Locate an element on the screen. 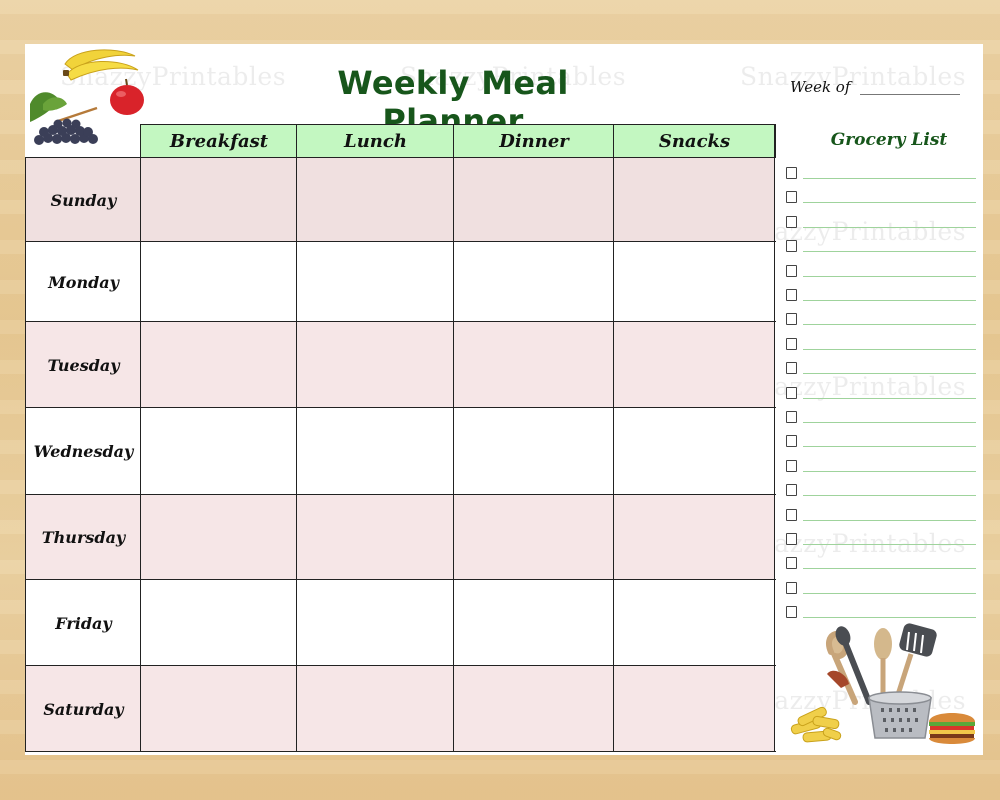 This screenshot has height=800, width=1000. meal-cell-tuesday-snacks is located at coordinates (694, 365).